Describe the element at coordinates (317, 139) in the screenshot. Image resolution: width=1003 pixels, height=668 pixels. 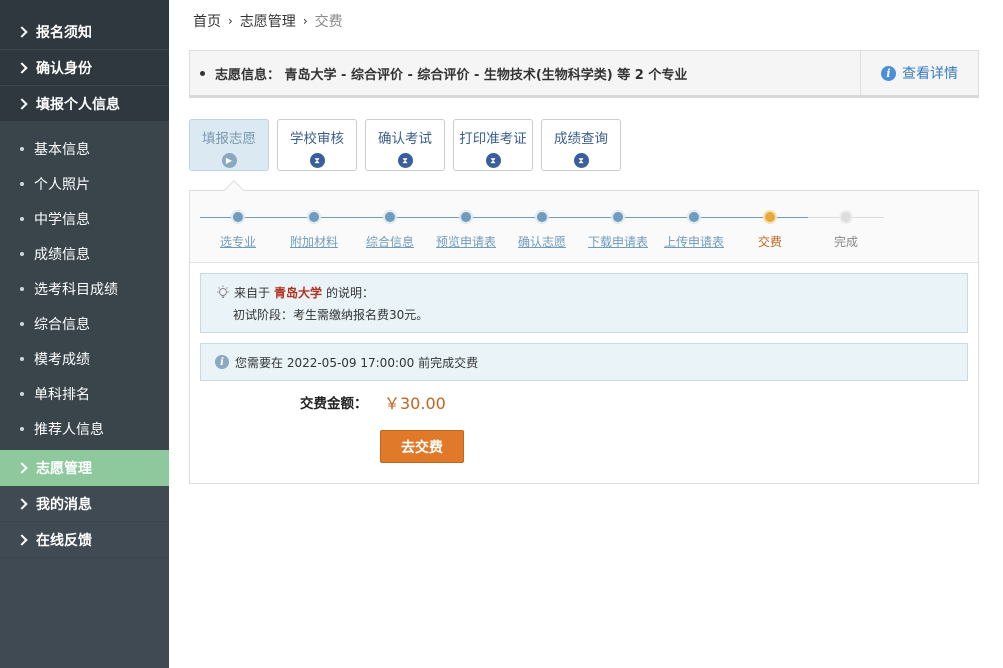
I see `tab-label: 学校审核` at that location.